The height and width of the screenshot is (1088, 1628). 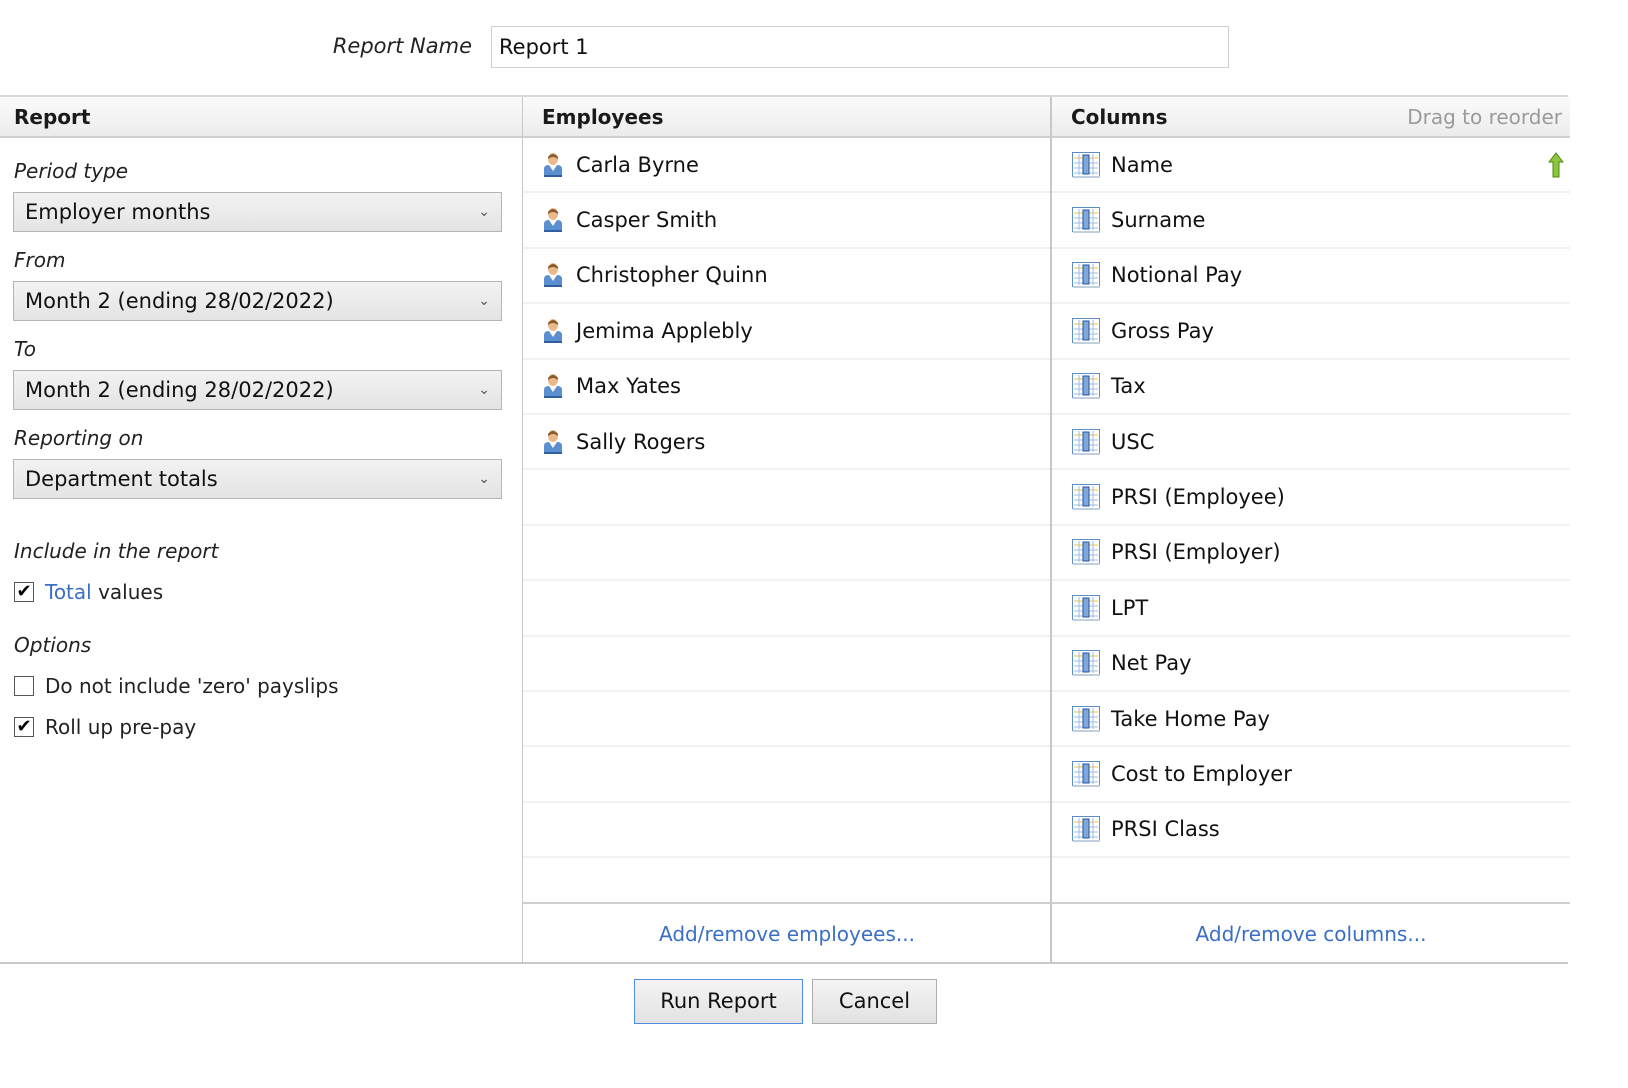 I want to click on report-panel-header: Report, so click(x=261, y=117).